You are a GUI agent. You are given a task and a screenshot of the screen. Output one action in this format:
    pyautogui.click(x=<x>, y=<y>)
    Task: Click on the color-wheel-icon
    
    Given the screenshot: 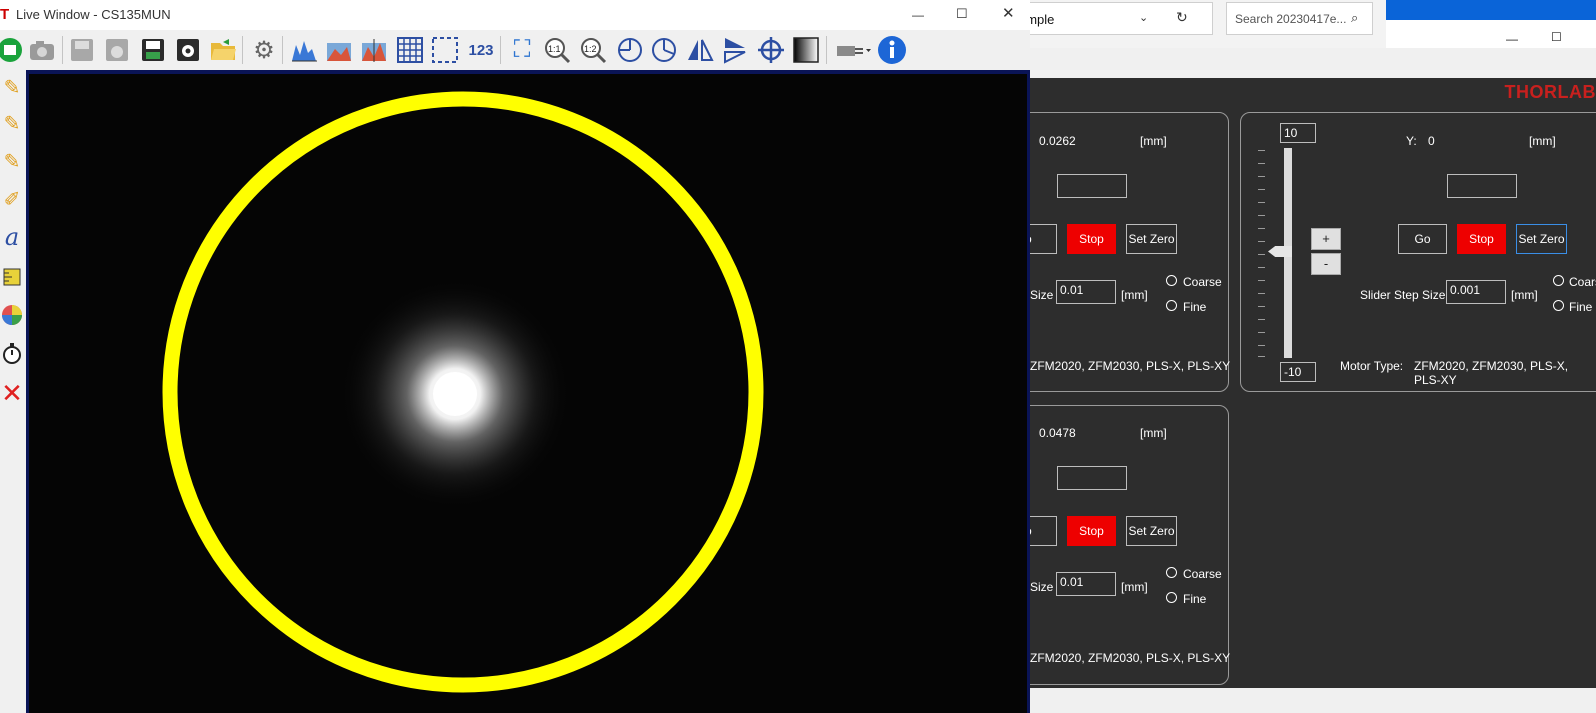 What is the action you would take?
    pyautogui.click(x=12, y=315)
    